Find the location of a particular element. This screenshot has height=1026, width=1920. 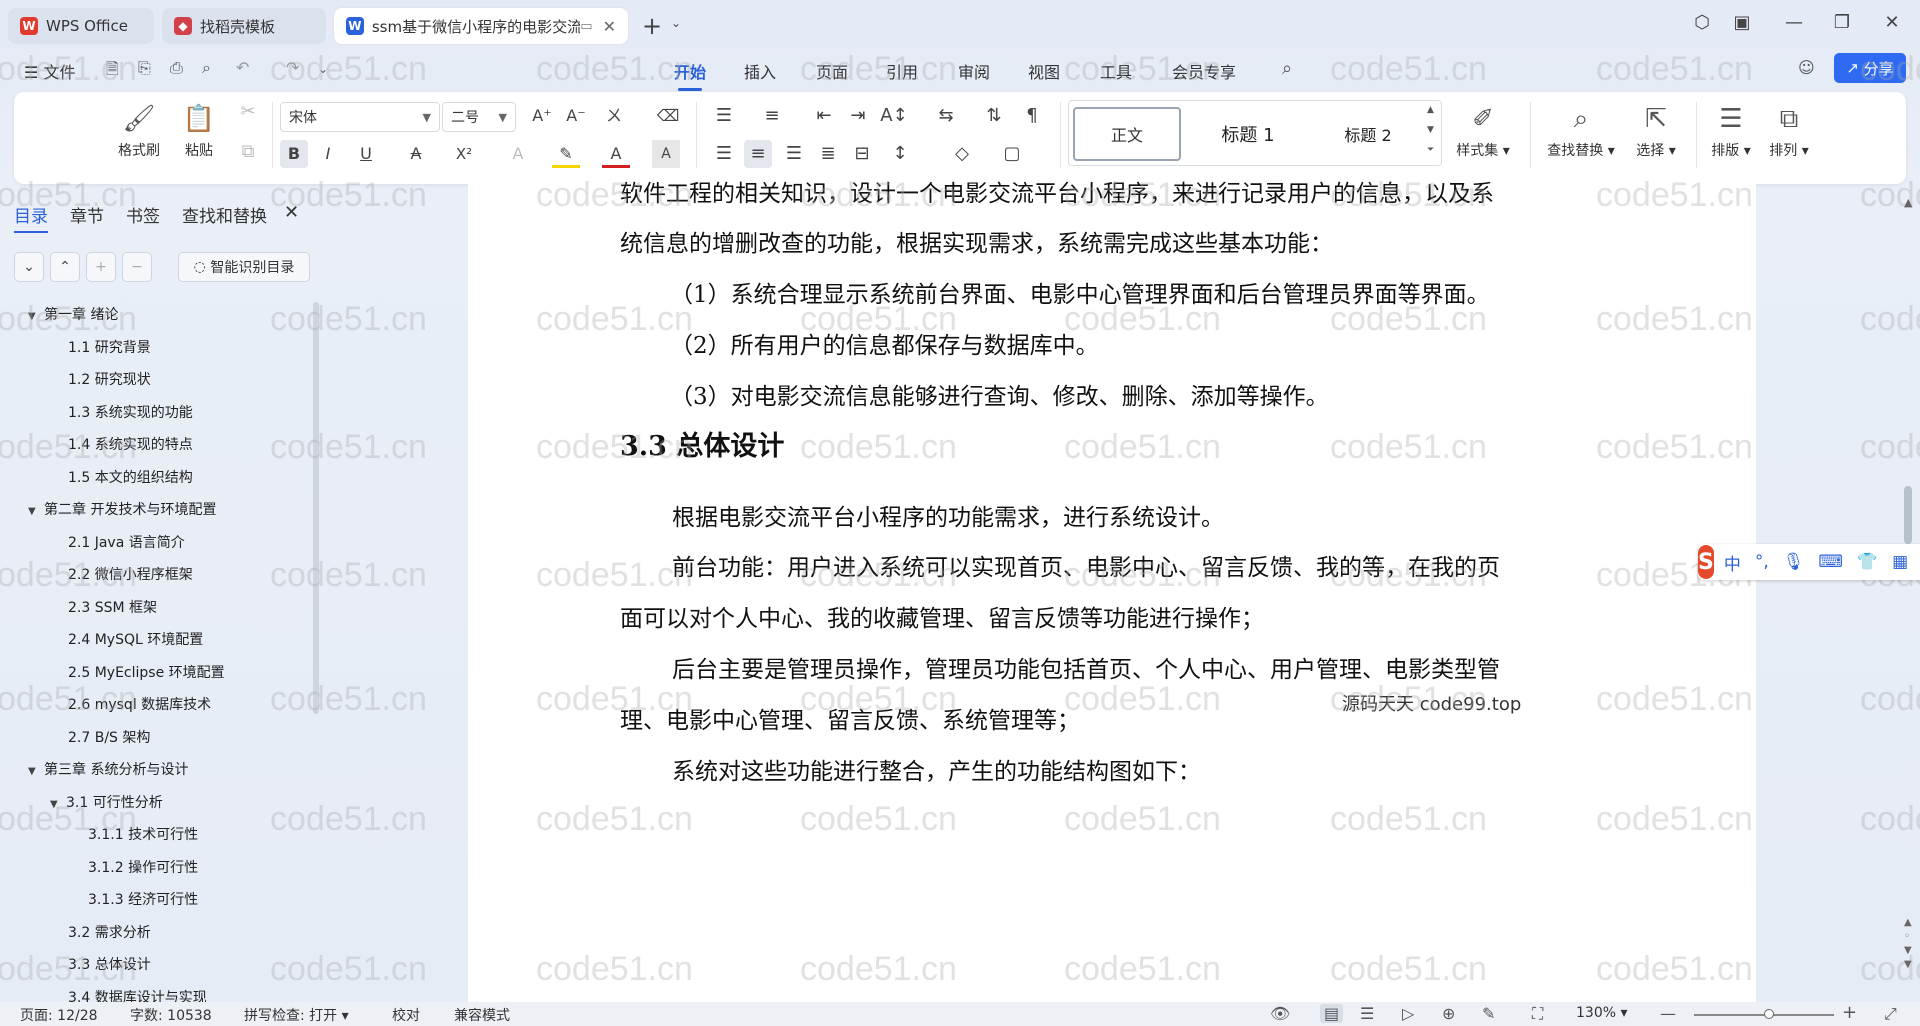

increase-indent-icon: ⇥ is located at coordinates (858, 116).